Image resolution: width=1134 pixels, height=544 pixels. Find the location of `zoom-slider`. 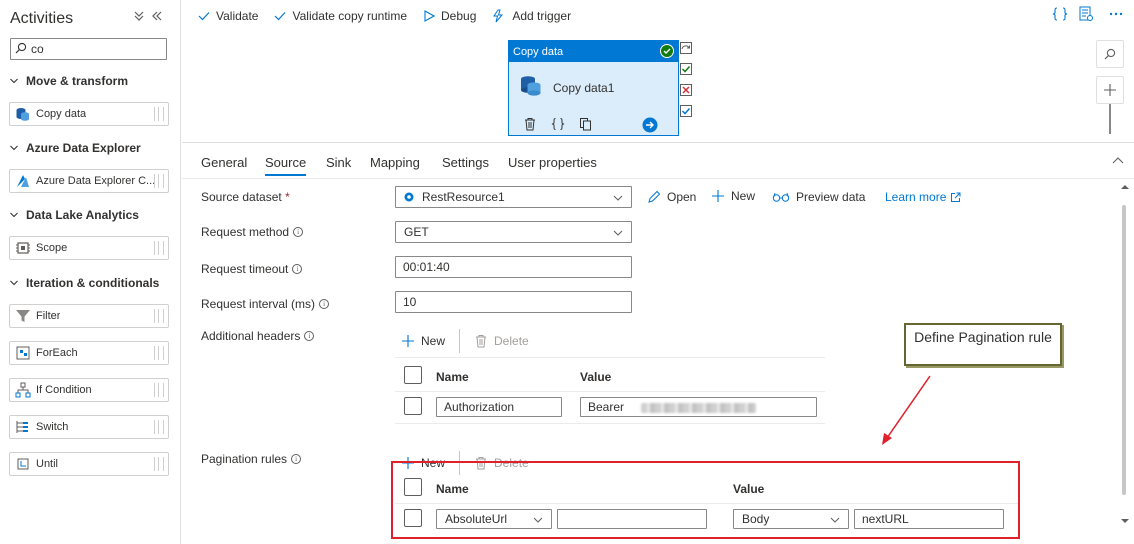

zoom-slider is located at coordinates (1110, 119).